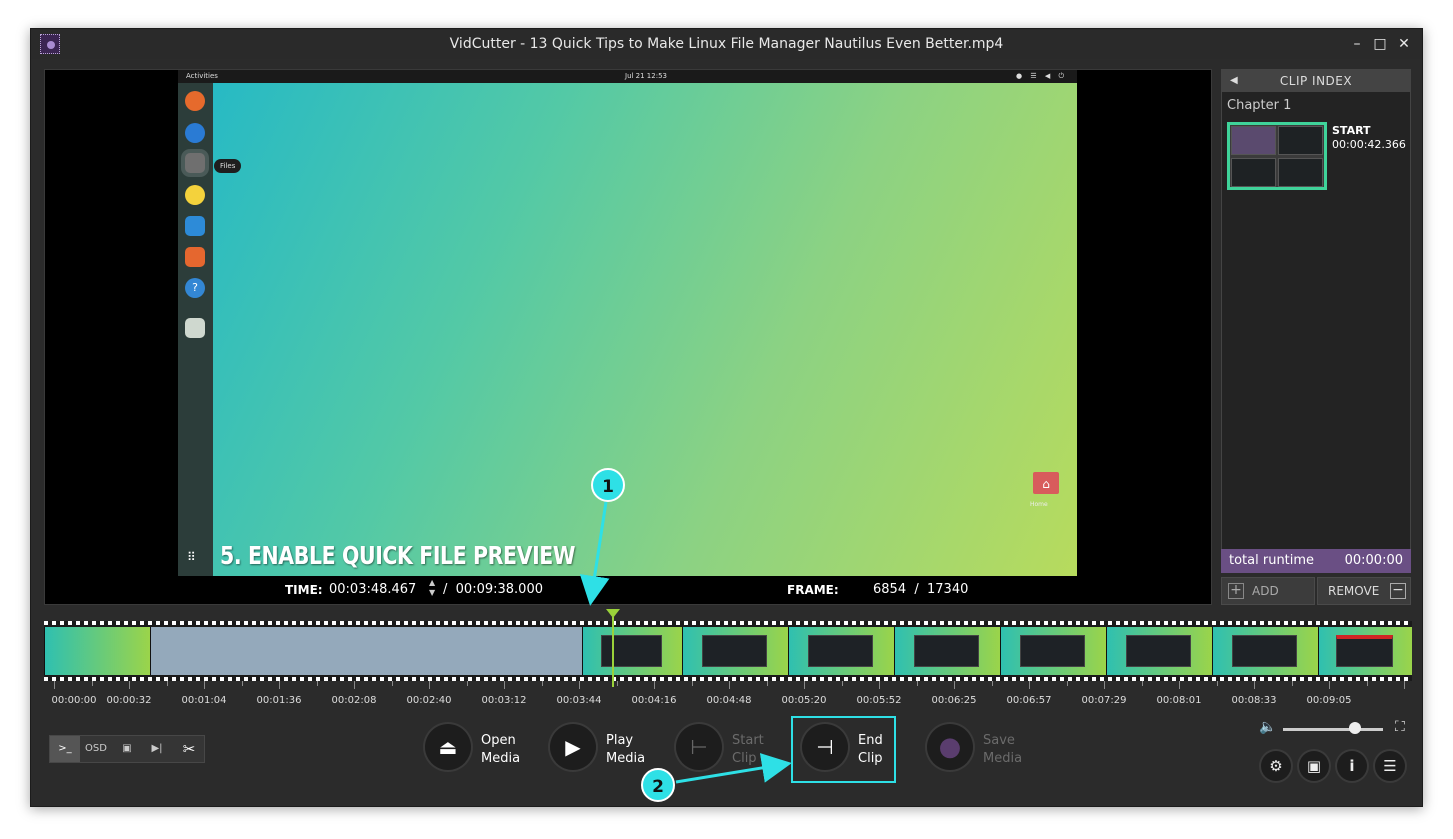  I want to click on tool-buttons: >_ OSD ▣ ▶| ✂, so click(127, 749).